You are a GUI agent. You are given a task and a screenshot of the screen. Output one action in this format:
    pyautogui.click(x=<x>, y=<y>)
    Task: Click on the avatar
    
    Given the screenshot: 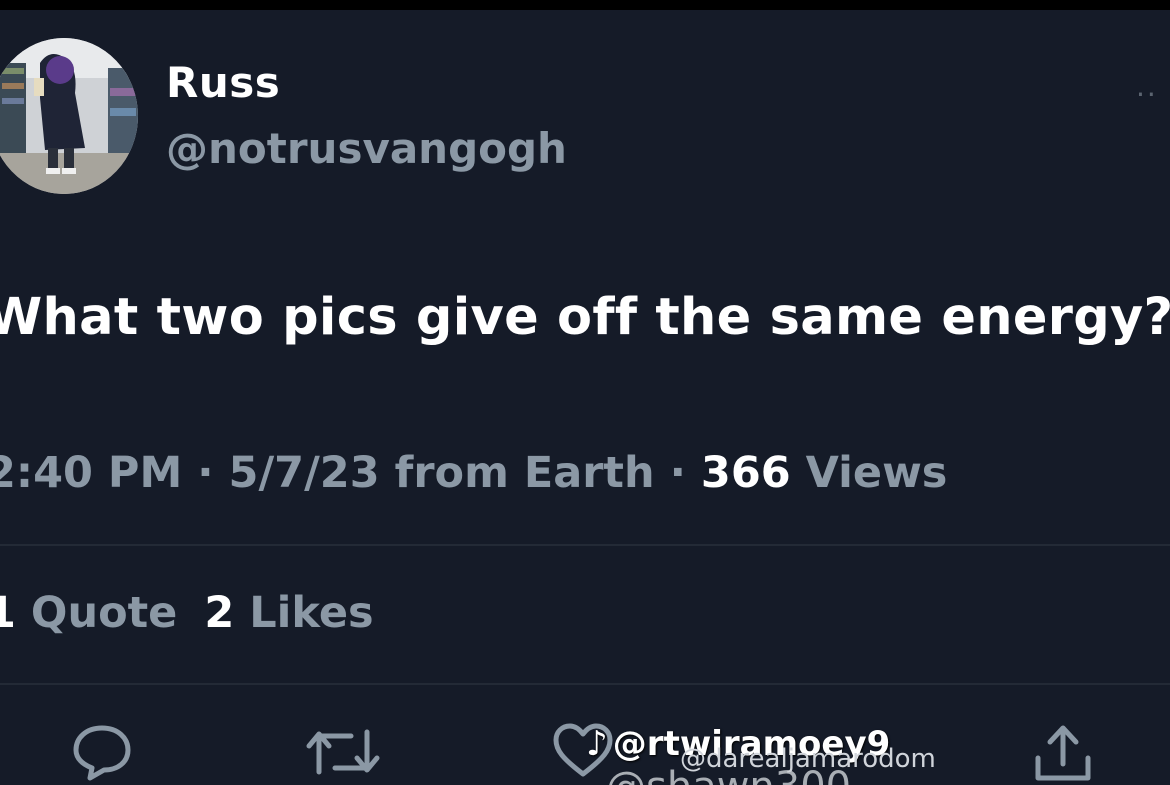 What is the action you would take?
    pyautogui.click(x=69, y=116)
    